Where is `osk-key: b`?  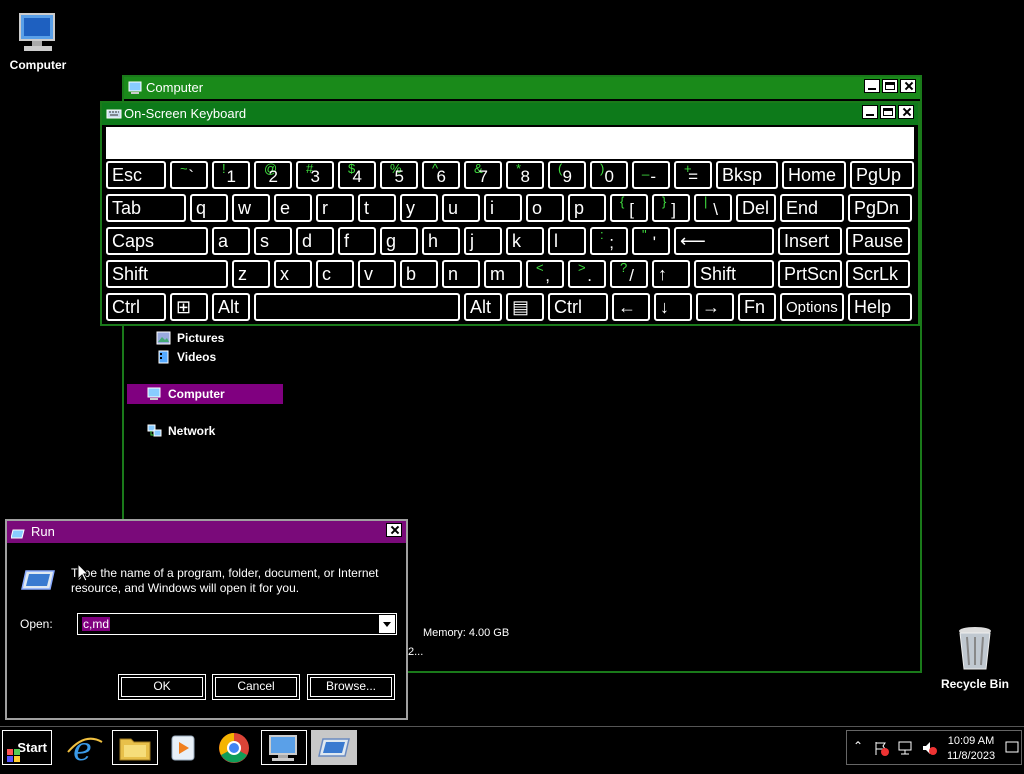
osk-key: b is located at coordinates (419, 274).